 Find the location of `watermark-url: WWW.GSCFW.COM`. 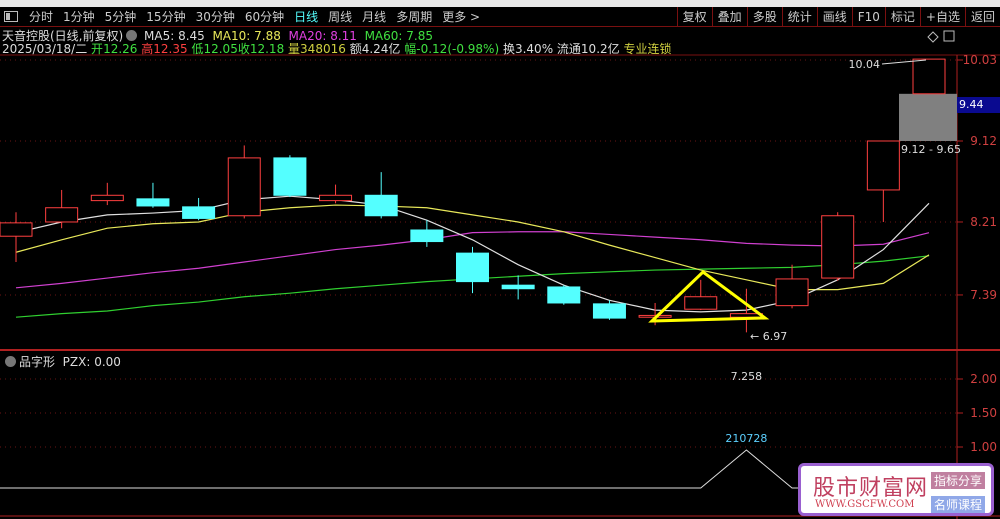

watermark-url: WWW.GSCFW.COM is located at coordinates (865, 504).